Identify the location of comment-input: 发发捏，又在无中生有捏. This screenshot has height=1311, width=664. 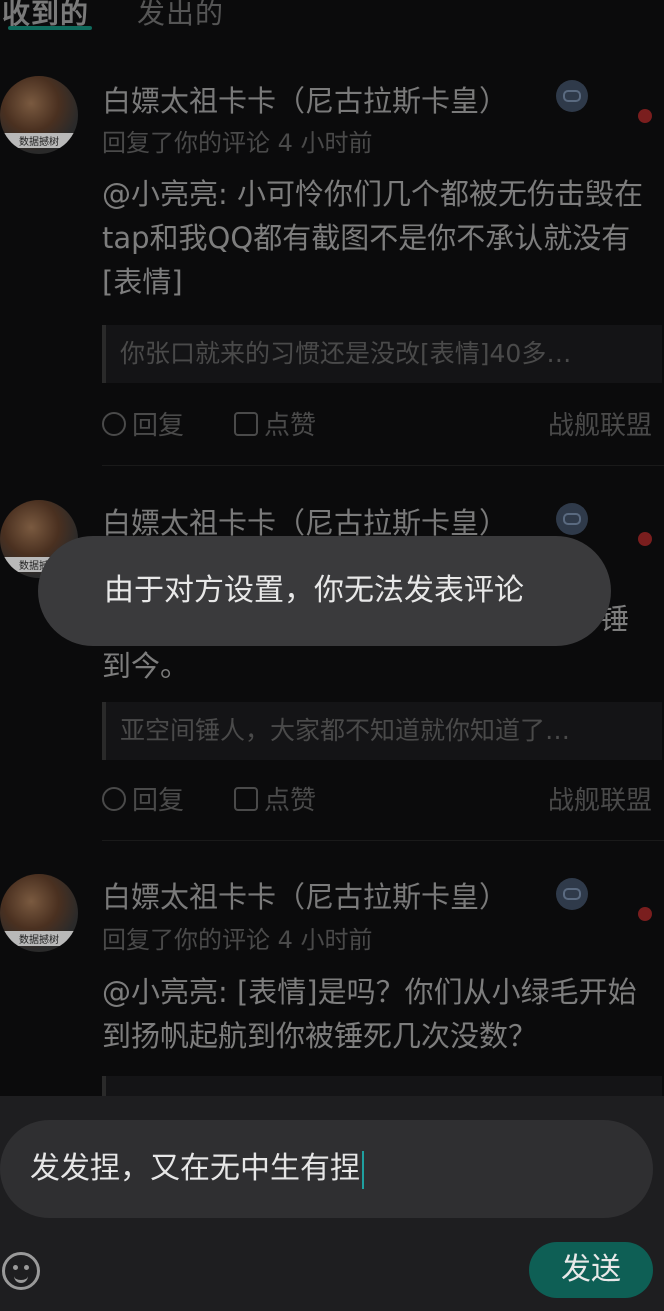
(326, 1169).